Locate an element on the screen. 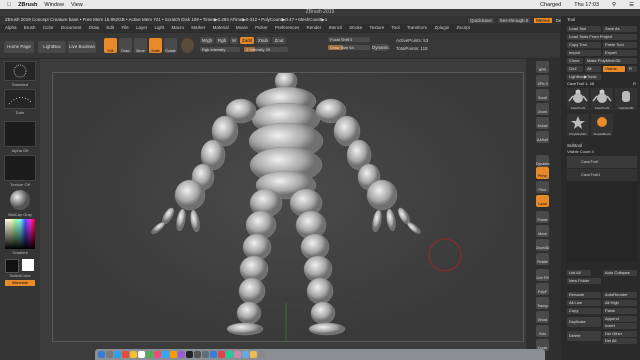 This screenshot has height=360, width=640. menu-window: Window is located at coordinates (54, 5).